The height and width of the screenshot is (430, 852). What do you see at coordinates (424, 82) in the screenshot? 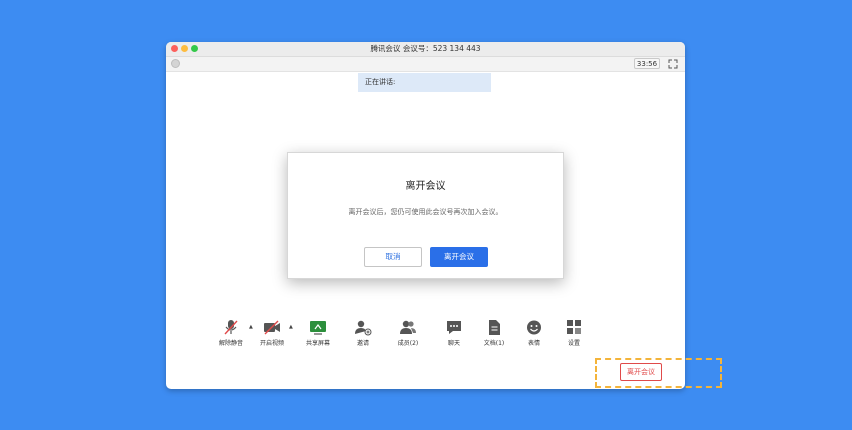
I see `speaking-banner: 正在讲话:` at bounding box center [424, 82].